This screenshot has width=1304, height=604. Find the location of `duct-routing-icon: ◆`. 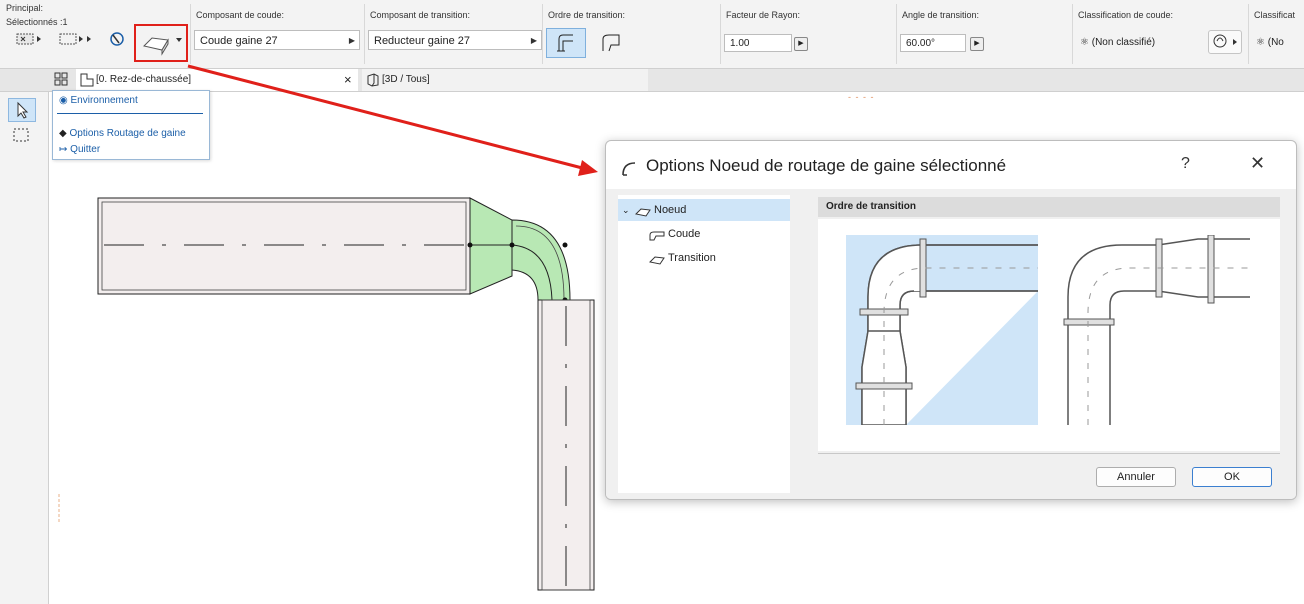

duct-routing-icon: ◆ is located at coordinates (63, 133).